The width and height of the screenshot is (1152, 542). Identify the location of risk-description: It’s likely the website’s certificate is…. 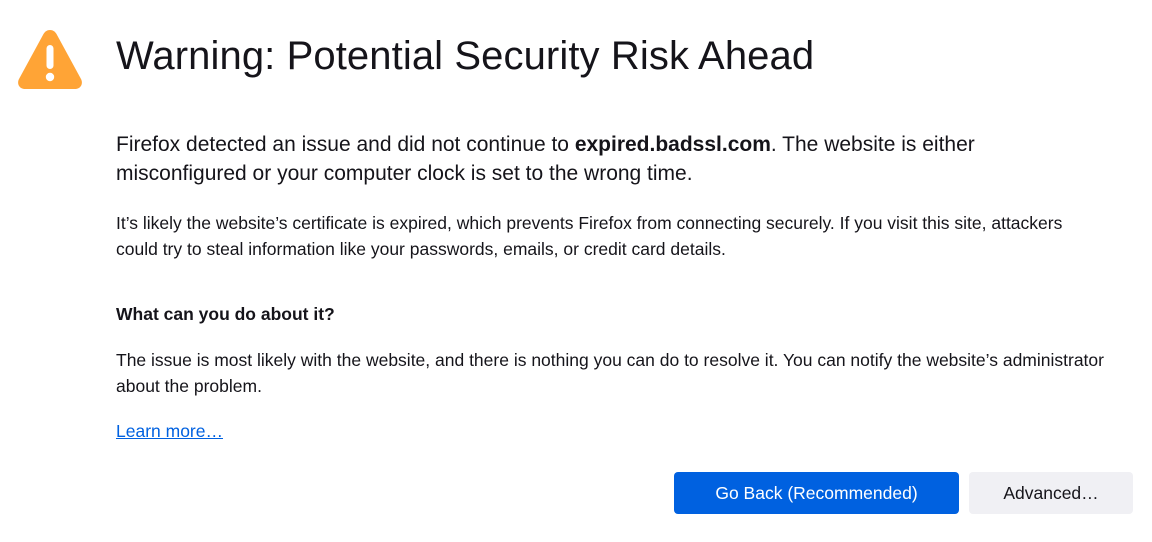
(589, 236).